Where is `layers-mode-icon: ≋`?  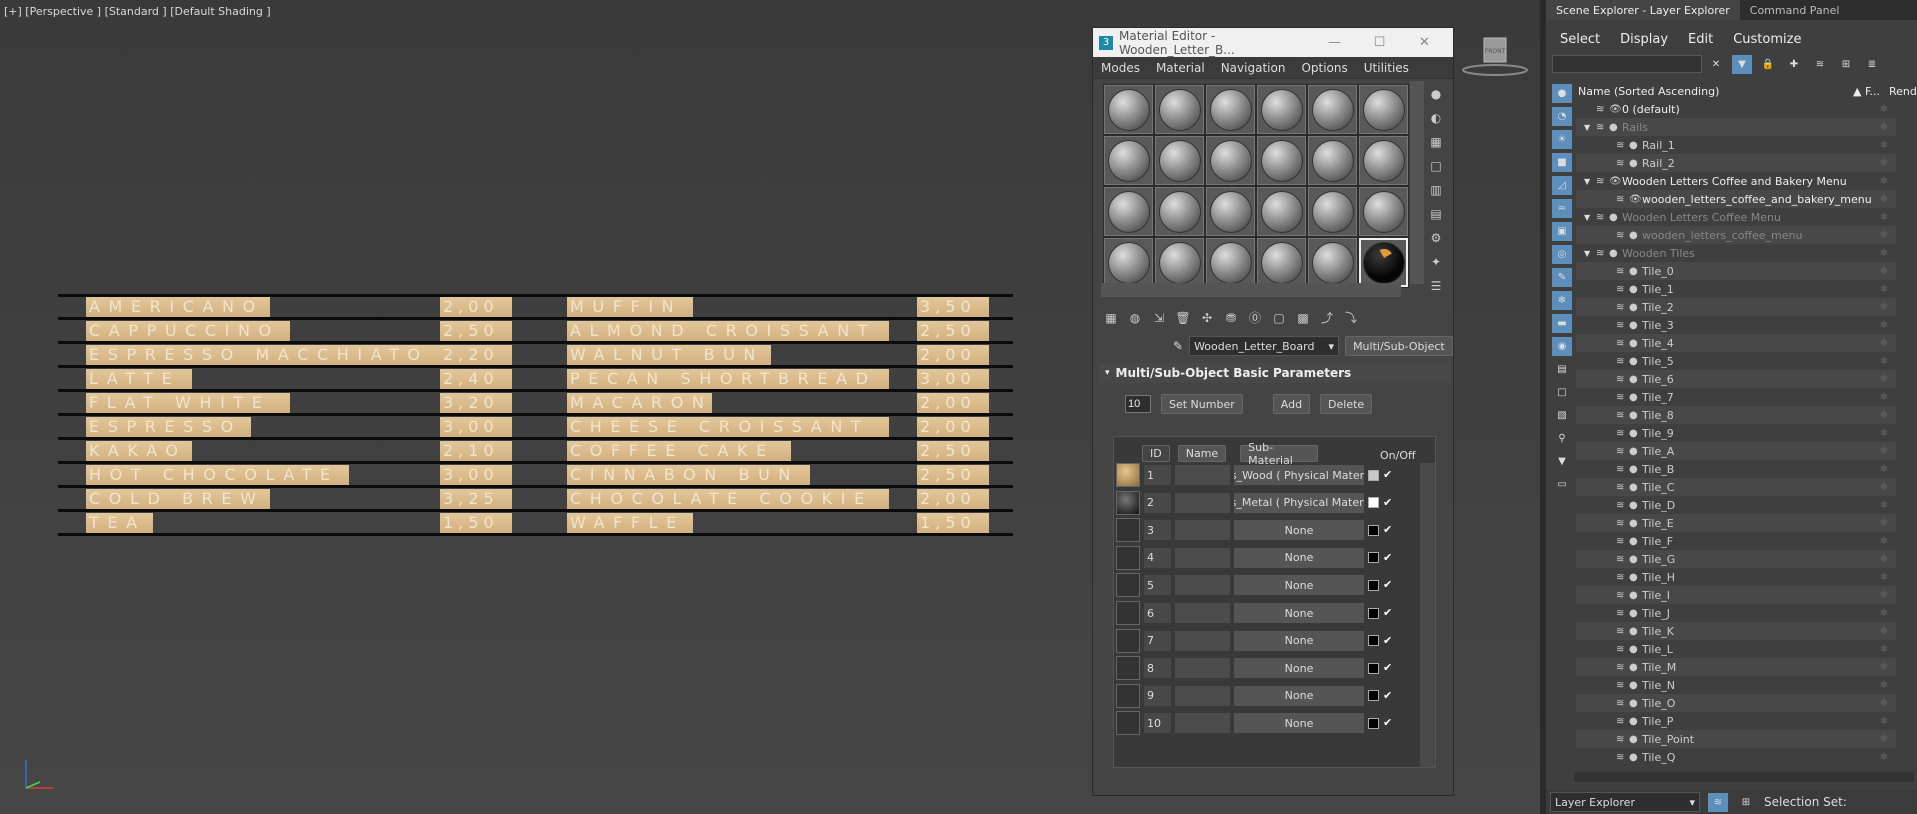
layers-mode-icon: ≋ is located at coordinates (1718, 802).